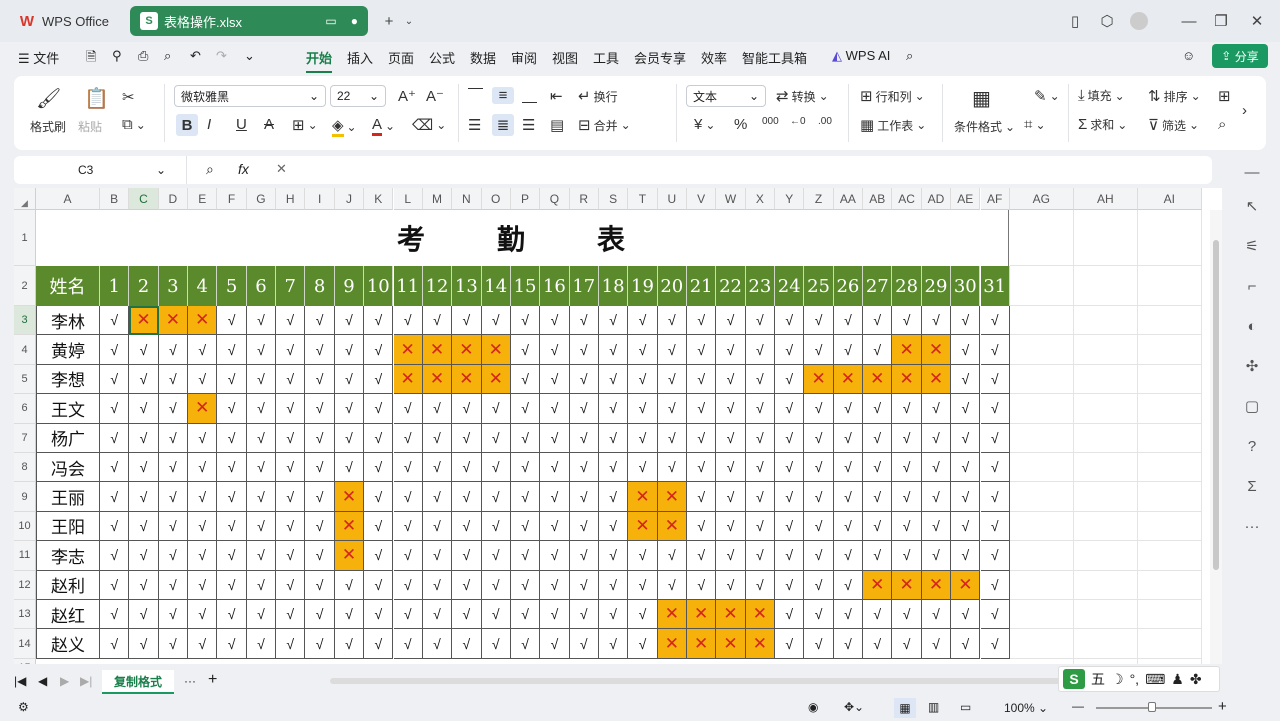  Describe the element at coordinates (819, 286) in the screenshot. I see `header-day: 25` at that location.